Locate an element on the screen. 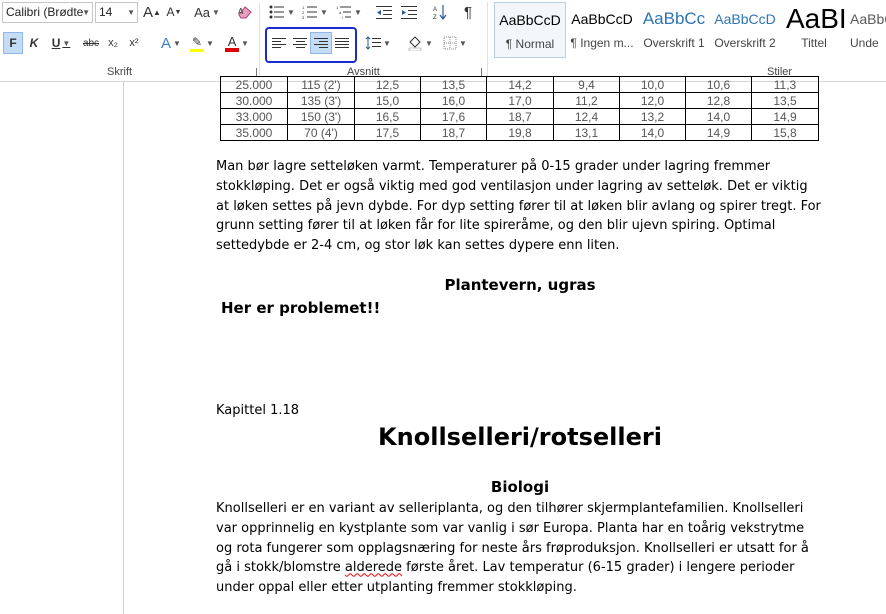 Image resolution: width=886 pixels, height=614 pixels. subscript-button: x₂ is located at coordinates (113, 43).